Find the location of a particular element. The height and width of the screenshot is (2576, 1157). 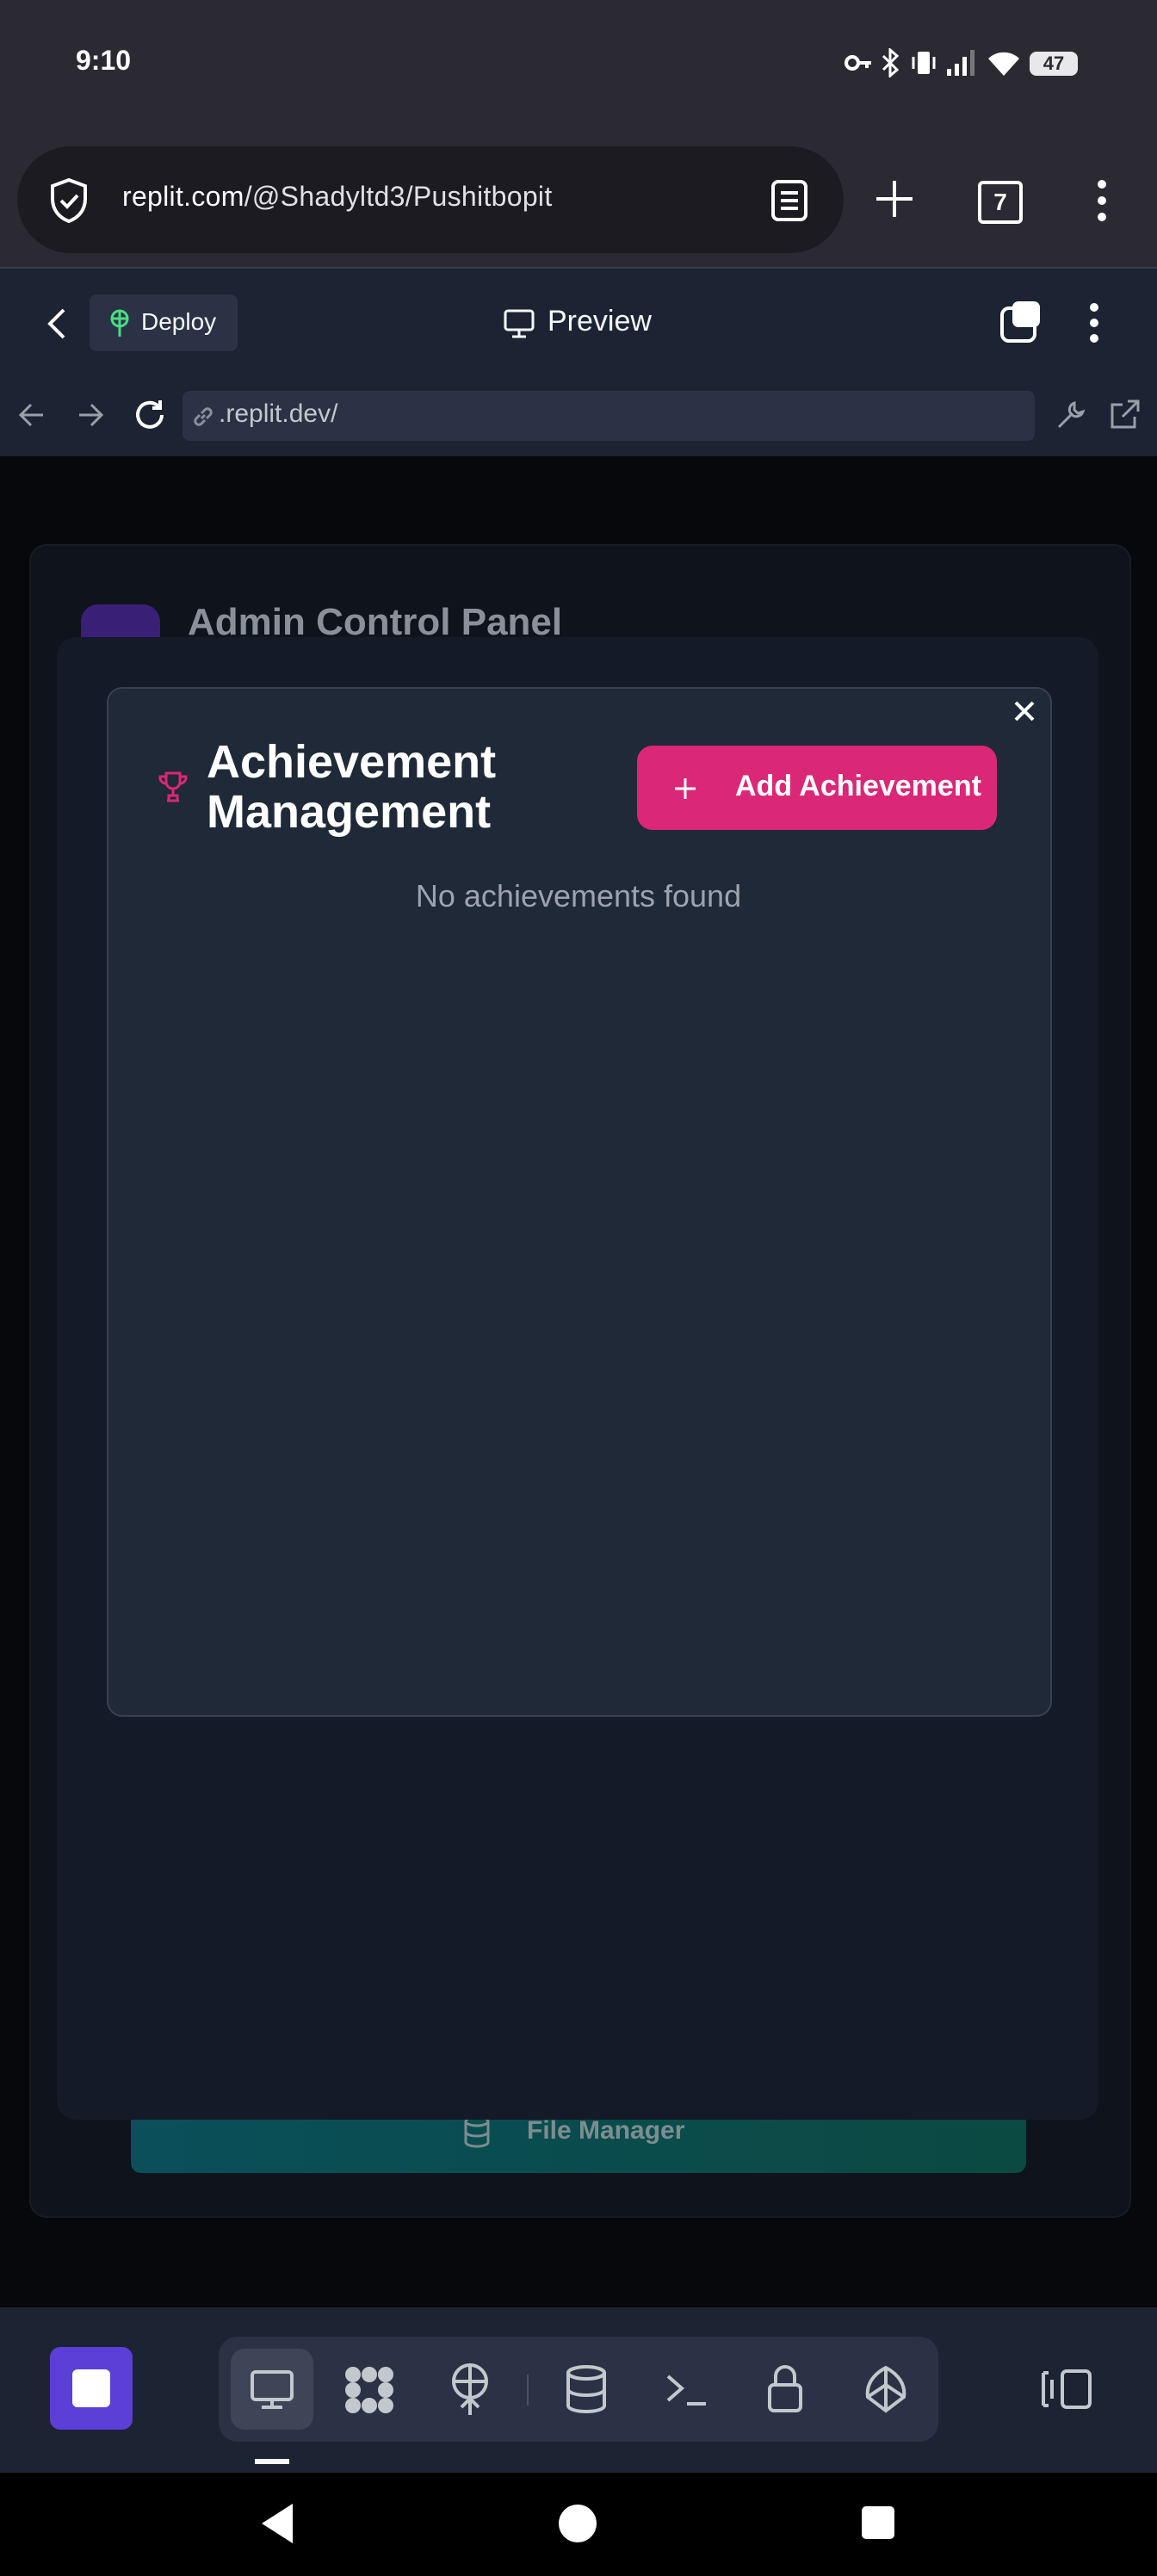

pane-switcher-icon is located at coordinates (1021, 322).